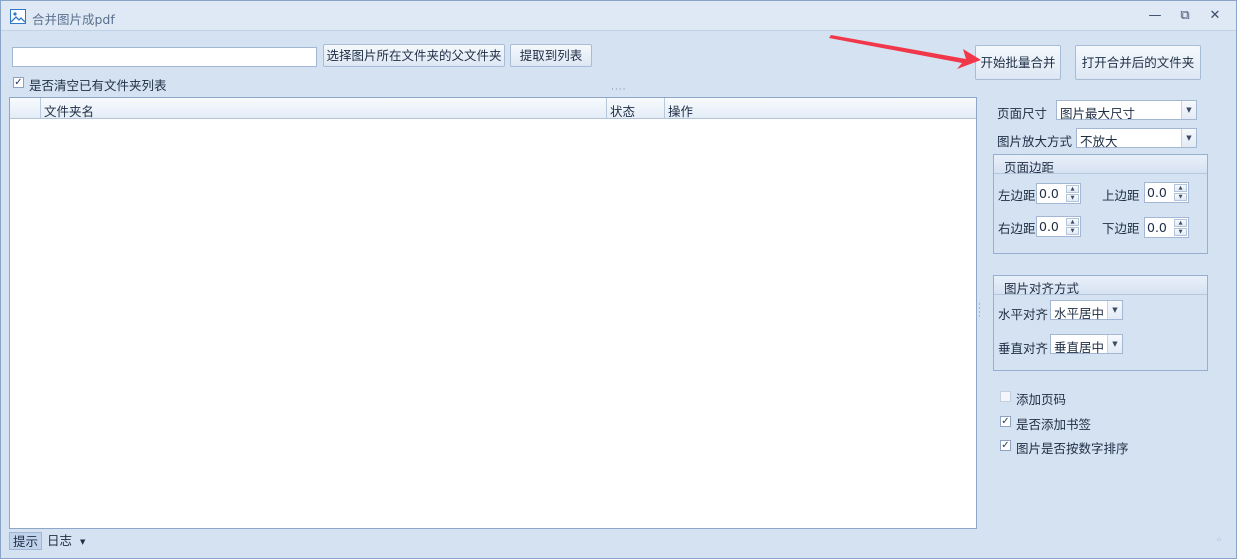 The height and width of the screenshot is (559, 1237). What do you see at coordinates (18, 16) in the screenshot?
I see `image-icon` at bounding box center [18, 16].